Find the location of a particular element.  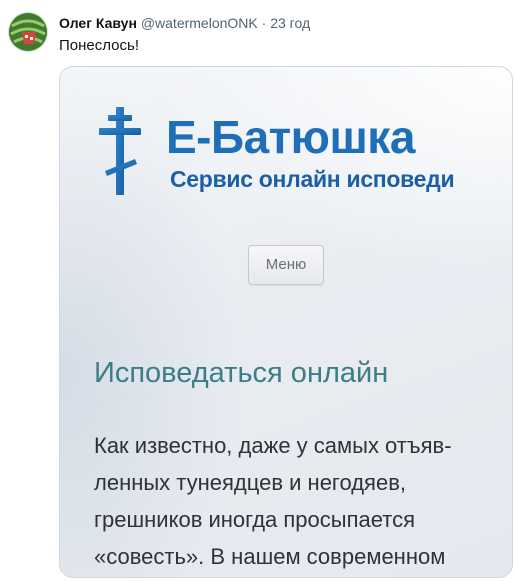

orthodox-cross-icon is located at coordinates (120, 151).